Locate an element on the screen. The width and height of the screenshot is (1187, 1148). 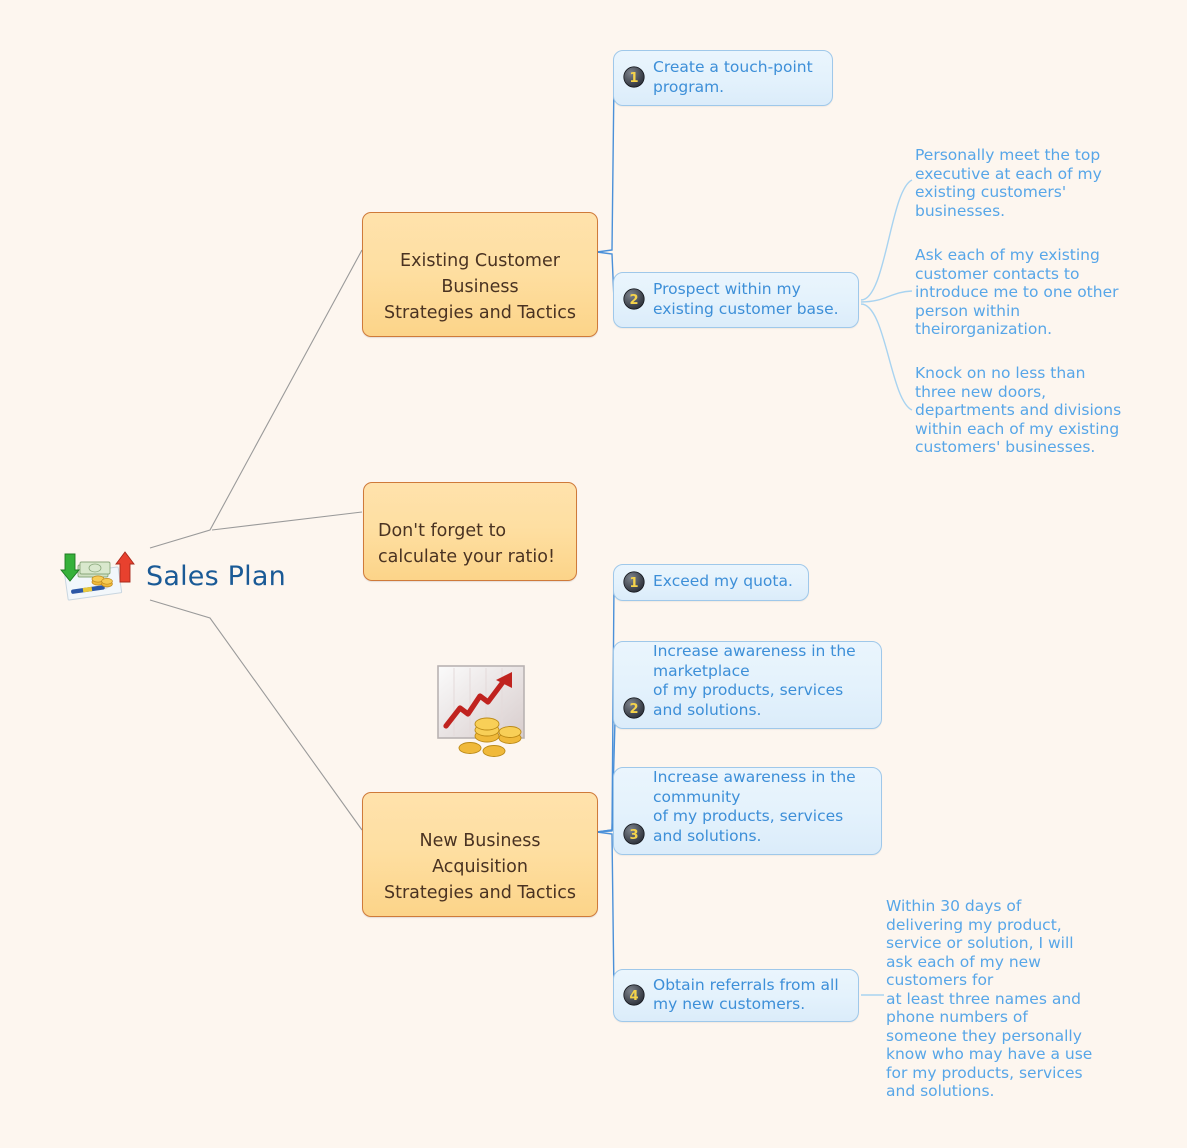
central-topic: Sales Plan is located at coordinates (172, 576).